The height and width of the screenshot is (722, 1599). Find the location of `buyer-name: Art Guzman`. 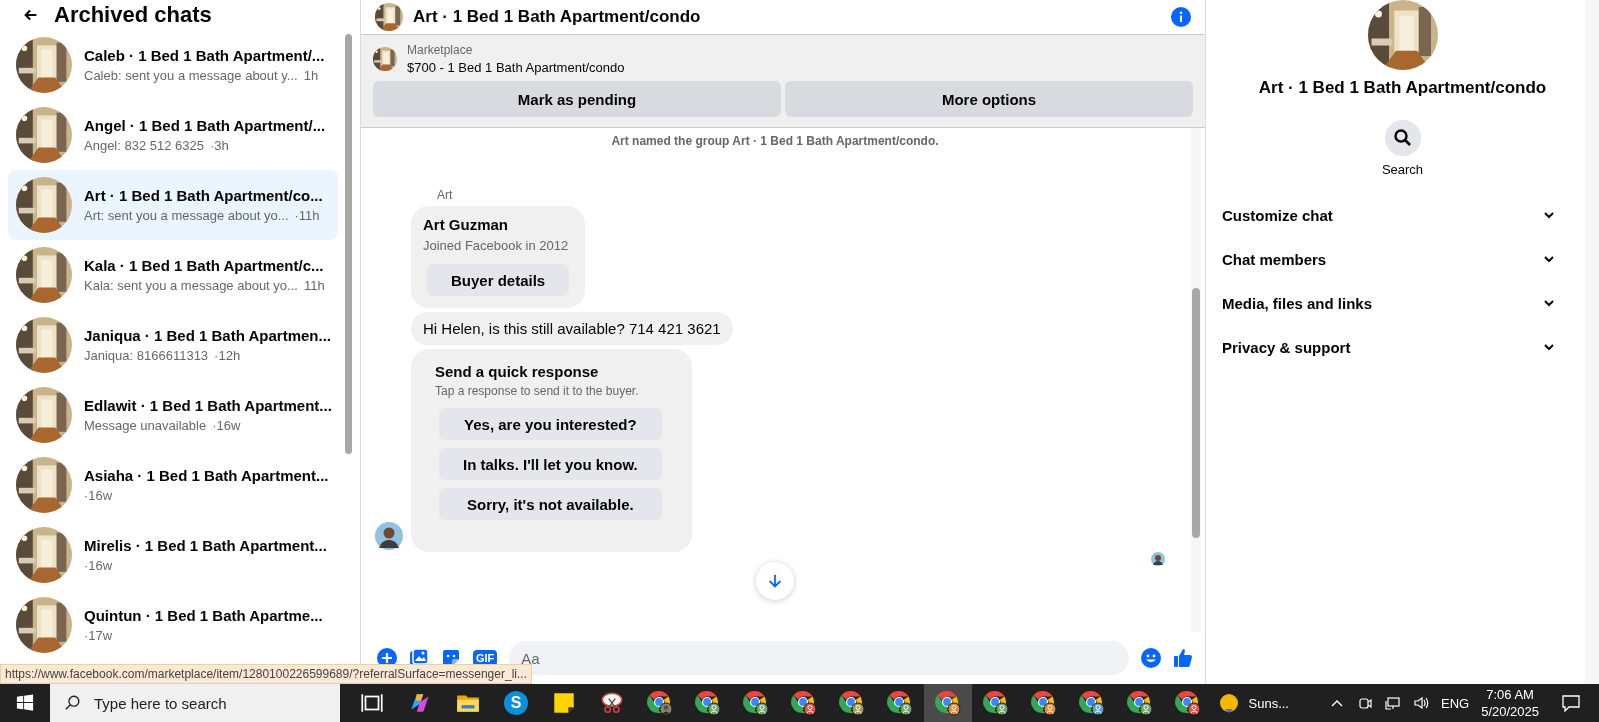

buyer-name: Art Guzman is located at coordinates (465, 224).